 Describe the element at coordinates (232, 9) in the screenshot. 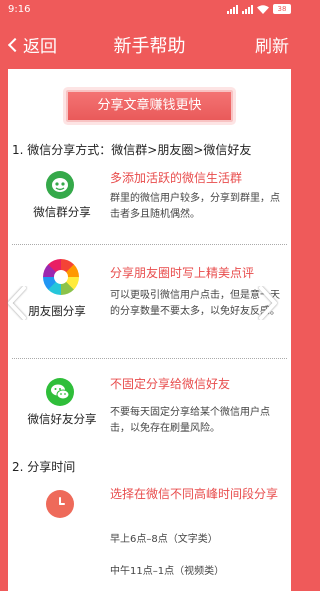

I see `cellular-signal-icon` at that location.